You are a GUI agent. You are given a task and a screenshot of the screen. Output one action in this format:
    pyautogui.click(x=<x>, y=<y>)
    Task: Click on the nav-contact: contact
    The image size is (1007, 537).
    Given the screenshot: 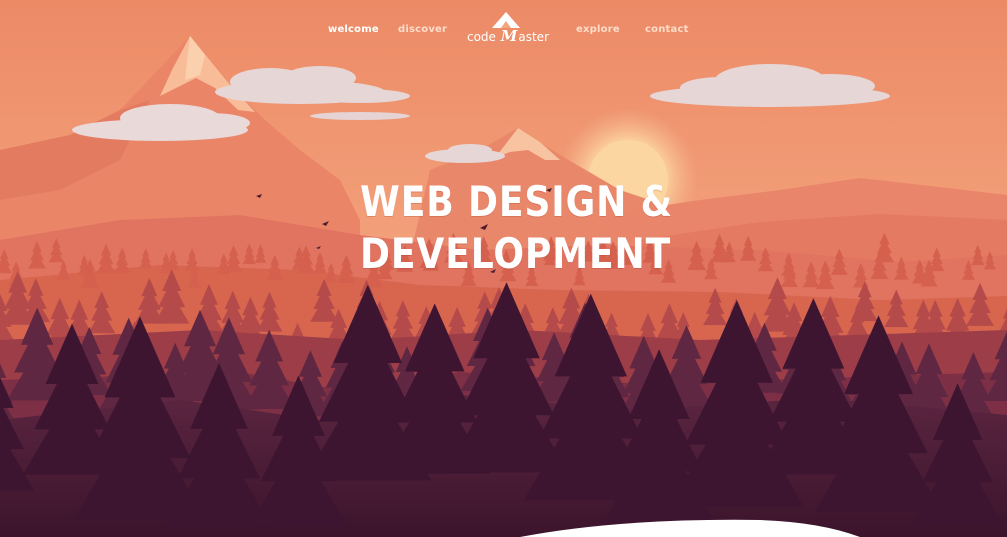 What is the action you would take?
    pyautogui.click(x=667, y=29)
    